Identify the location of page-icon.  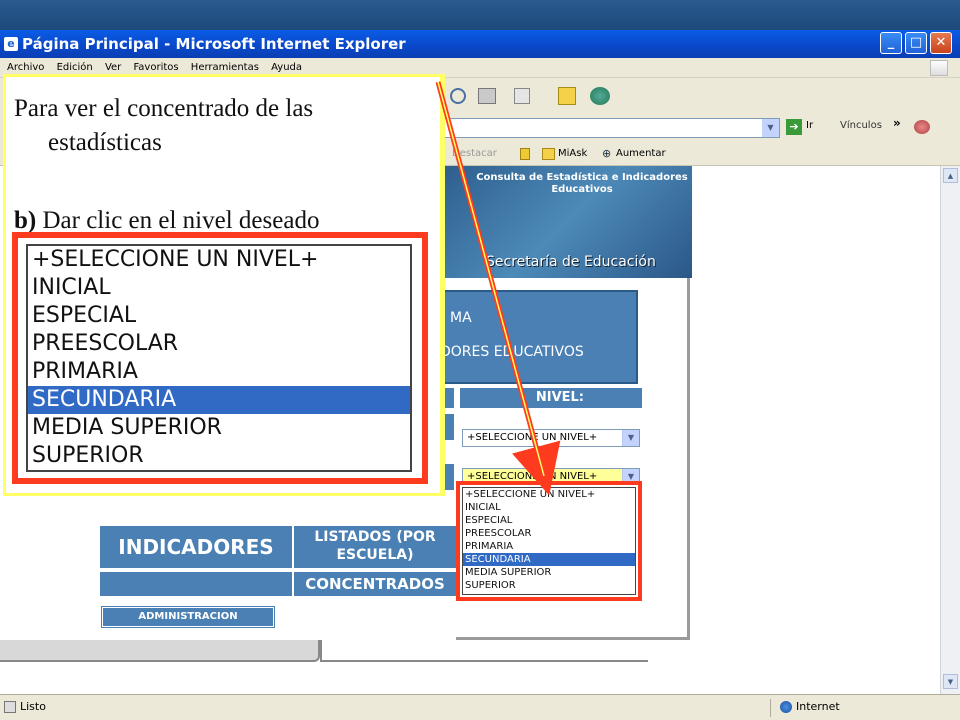
(10, 707).